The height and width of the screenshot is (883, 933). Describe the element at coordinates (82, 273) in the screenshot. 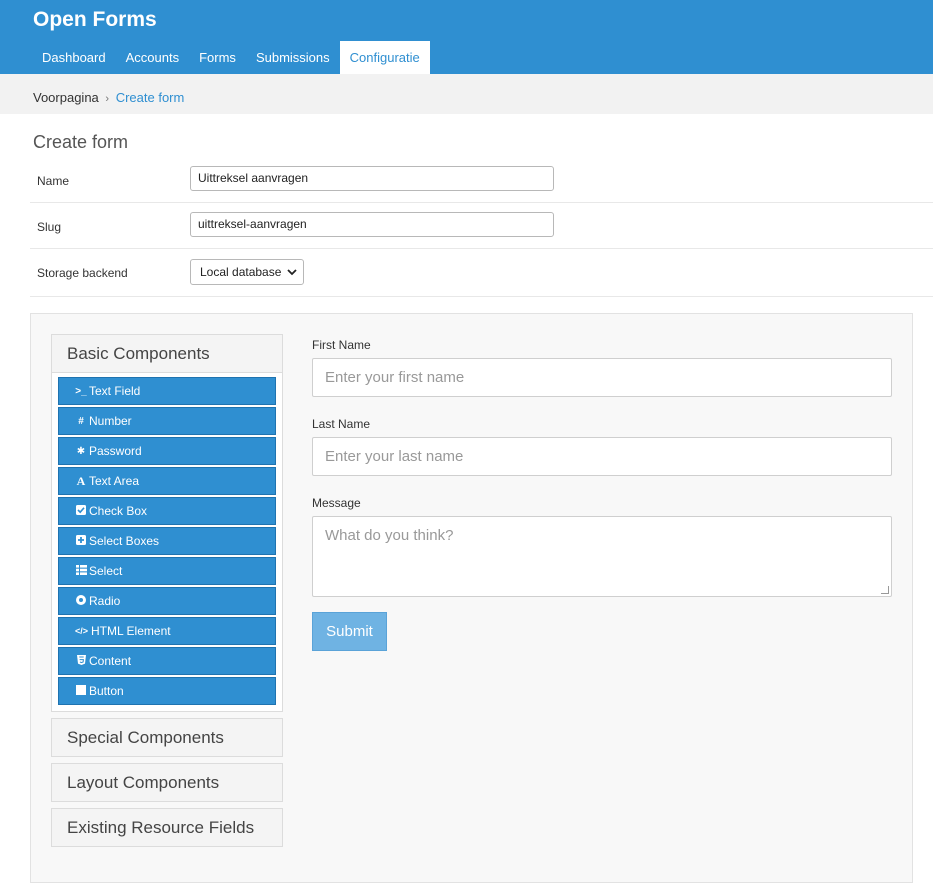

I see `storage-label: Storage backend` at that location.